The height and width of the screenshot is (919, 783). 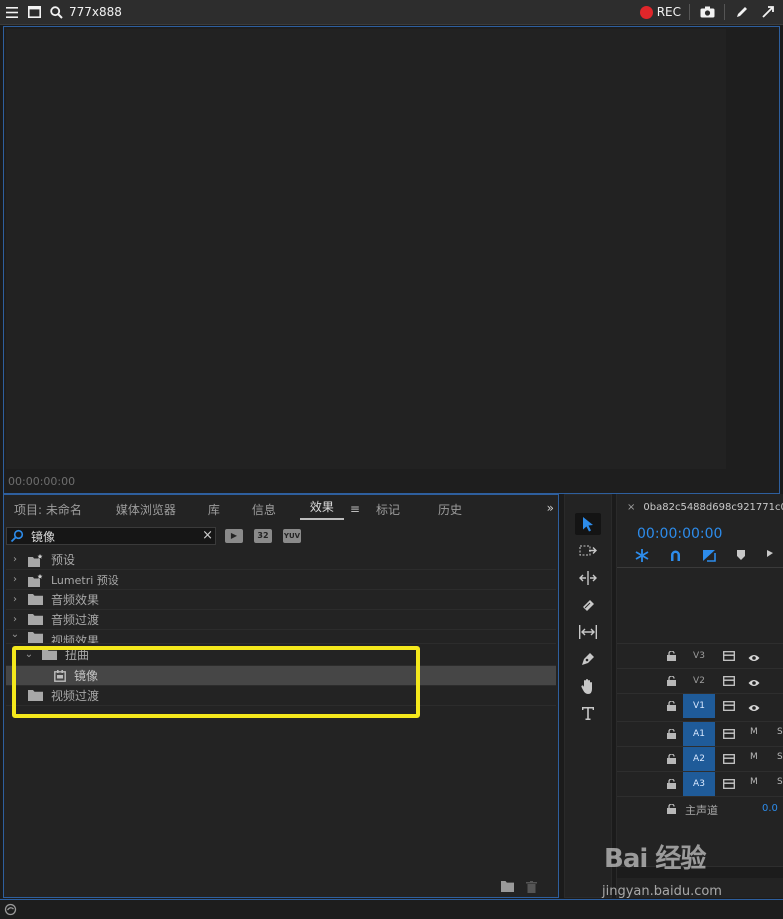 I want to click on camera-icon, so click(x=707, y=12).